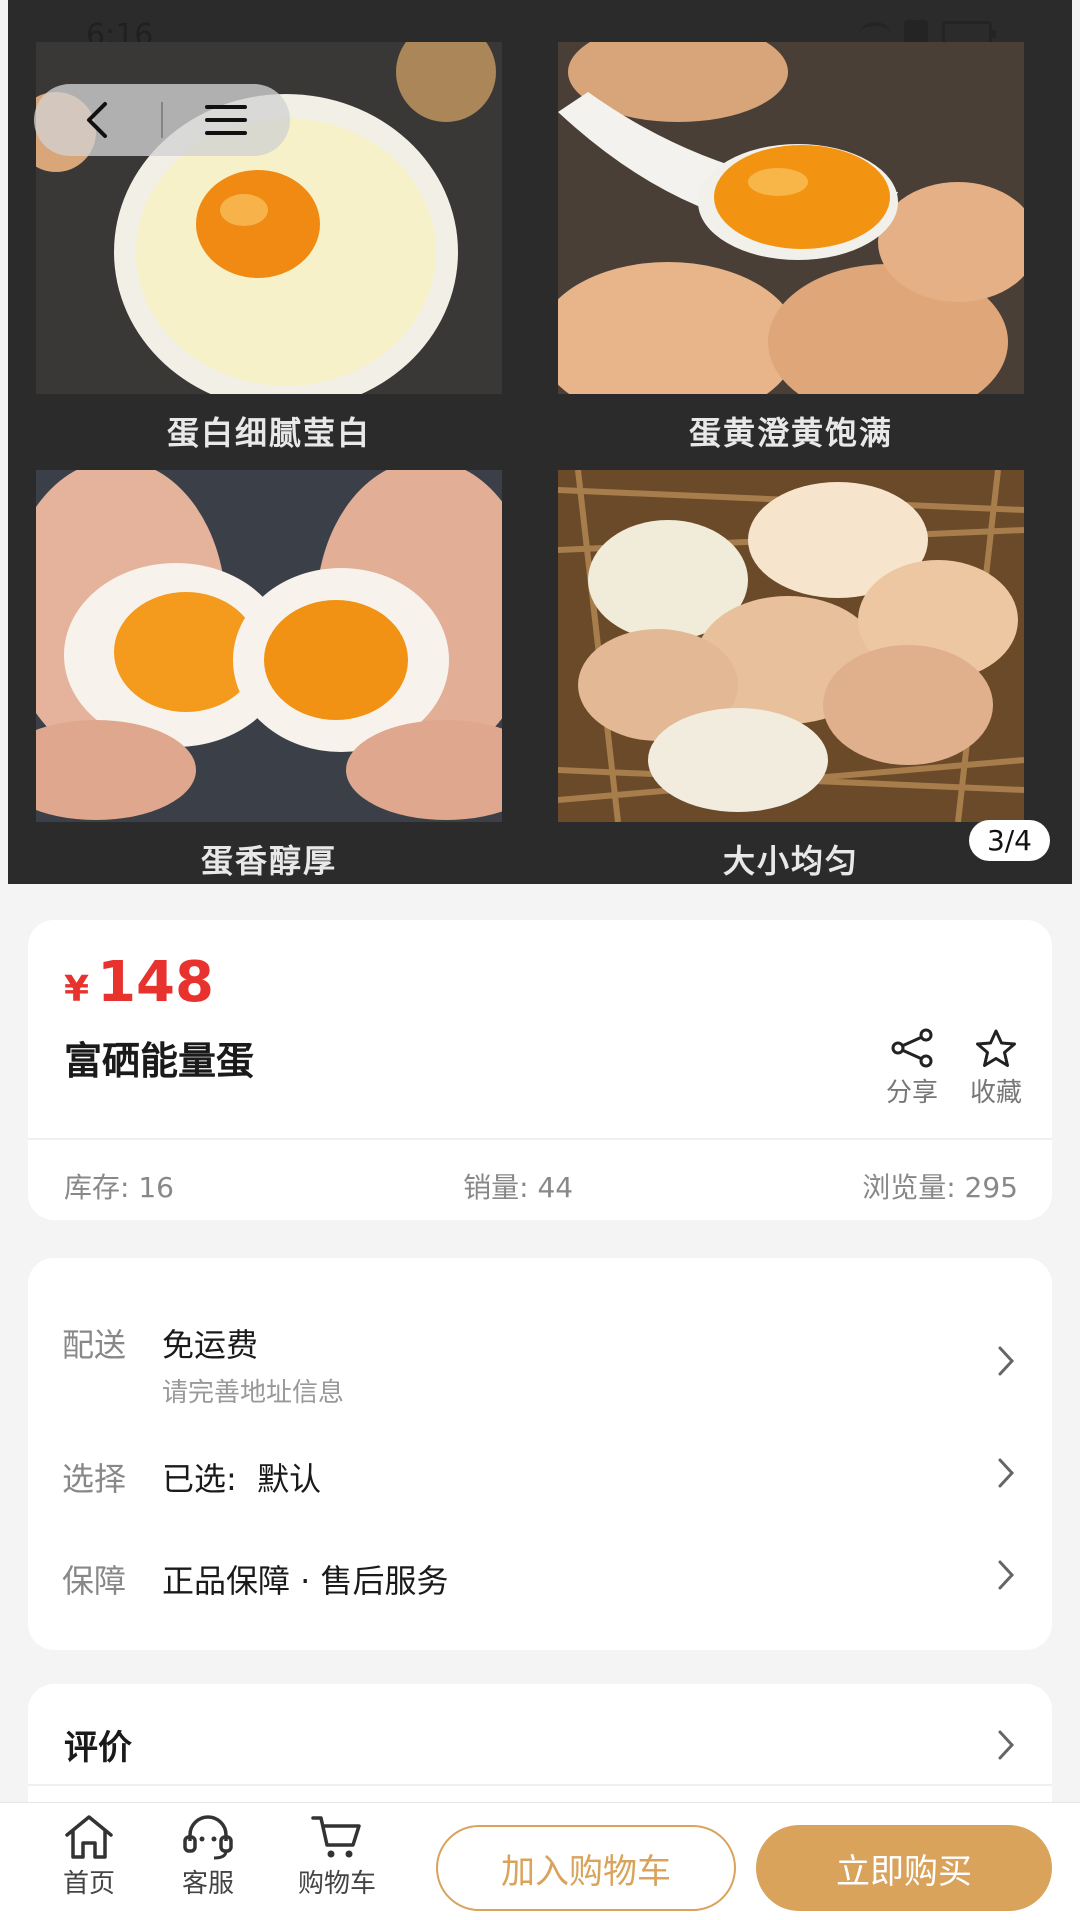 This screenshot has height=1920, width=1080. I want to click on bottom-action-bar: 首页 客服 购物车 加入购物车 立即购买, so click(540, 1861).